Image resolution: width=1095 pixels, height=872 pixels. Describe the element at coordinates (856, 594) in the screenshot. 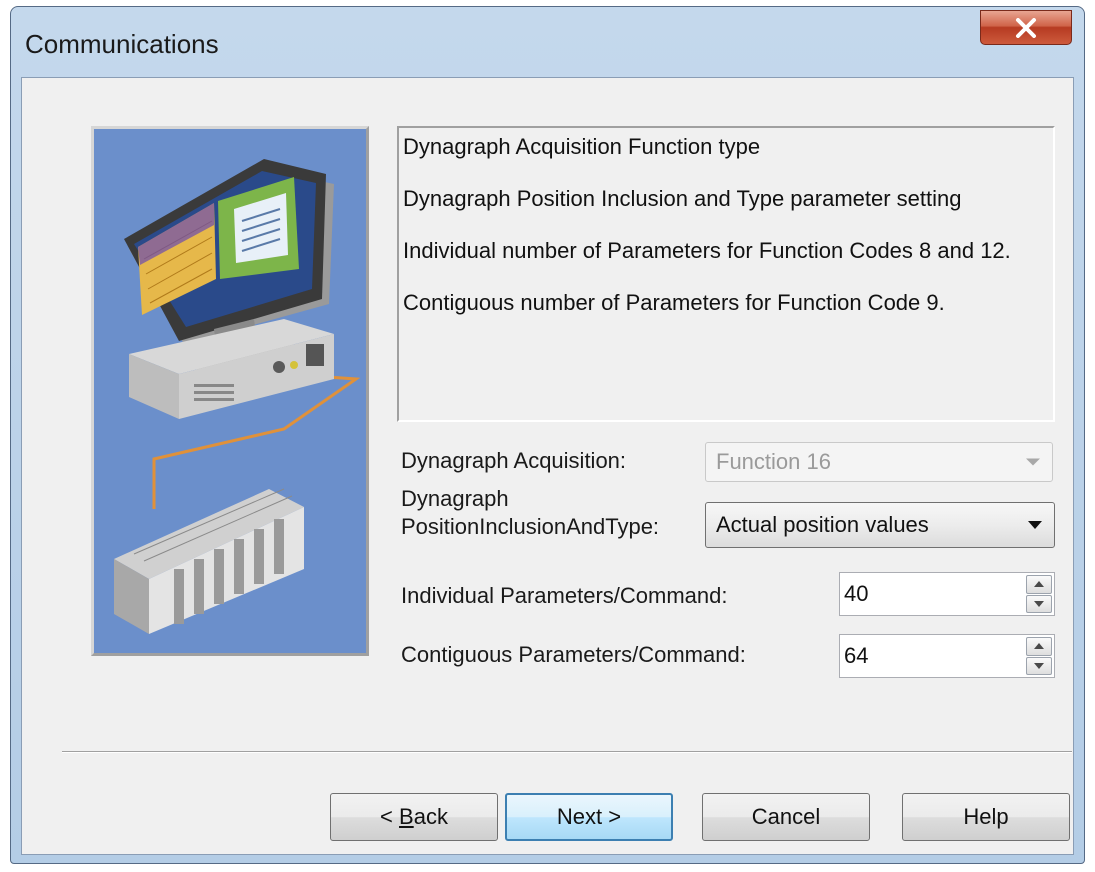

I see `individual-params-value: 40` at that location.